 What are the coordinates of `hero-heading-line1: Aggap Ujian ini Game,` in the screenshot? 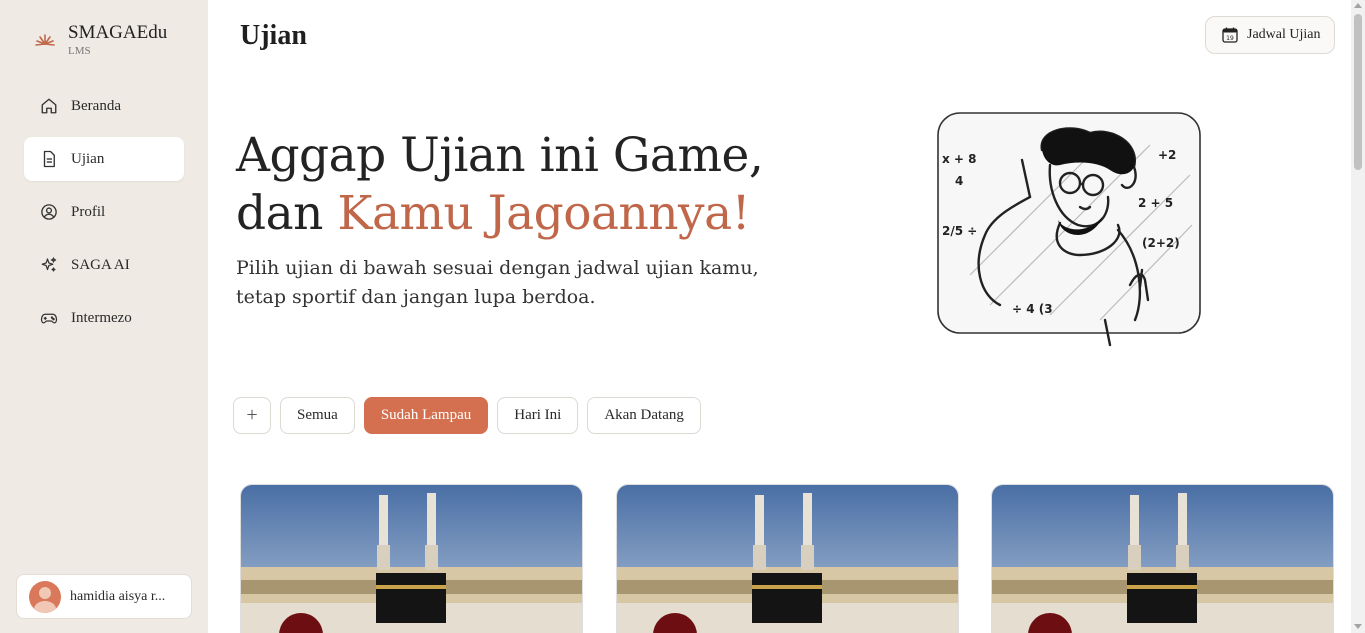 It's located at (500, 155).